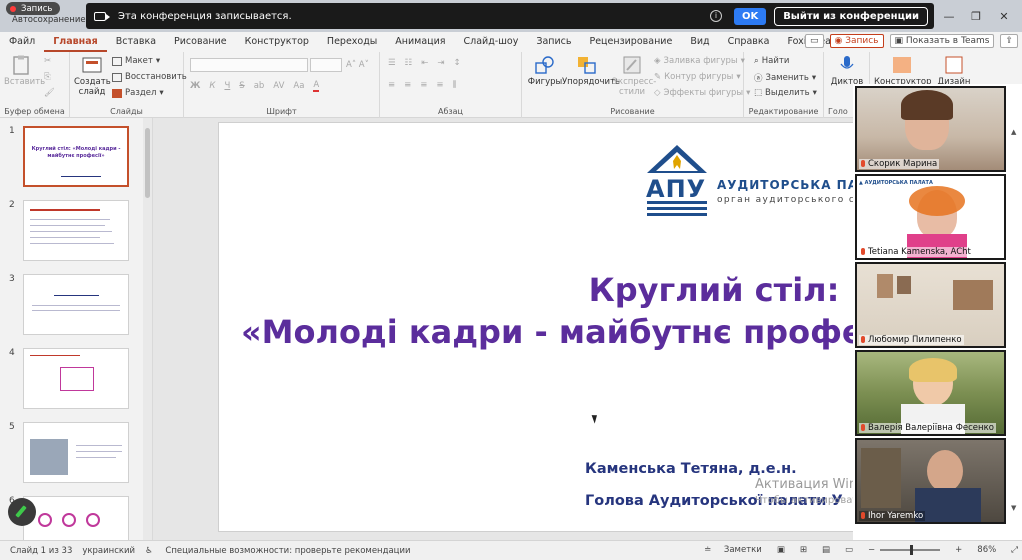 This screenshot has width=1022, height=560. I want to click on mouse-cursor-icon, so click(595, 418).